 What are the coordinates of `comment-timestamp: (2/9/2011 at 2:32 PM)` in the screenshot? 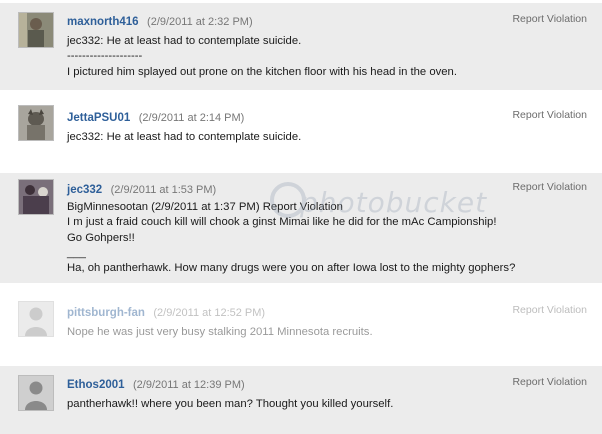 It's located at (200, 22).